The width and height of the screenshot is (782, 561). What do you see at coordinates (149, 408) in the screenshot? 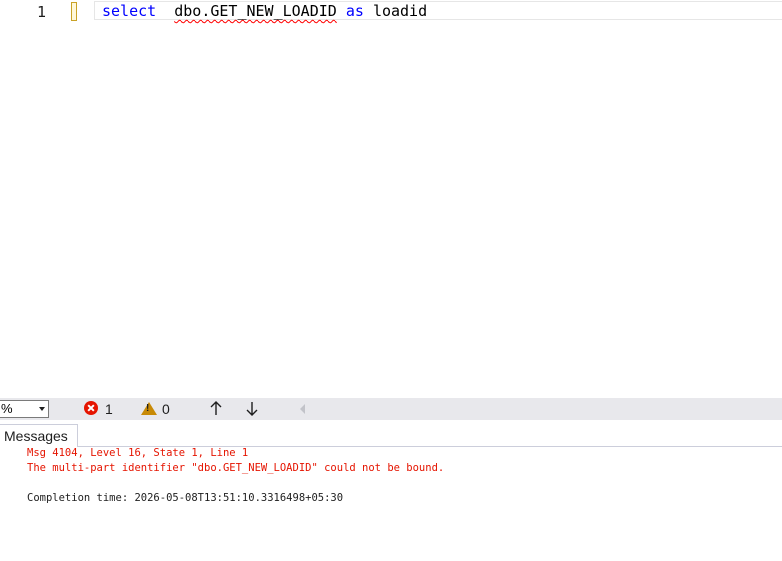
I see `warning-icon` at bounding box center [149, 408].